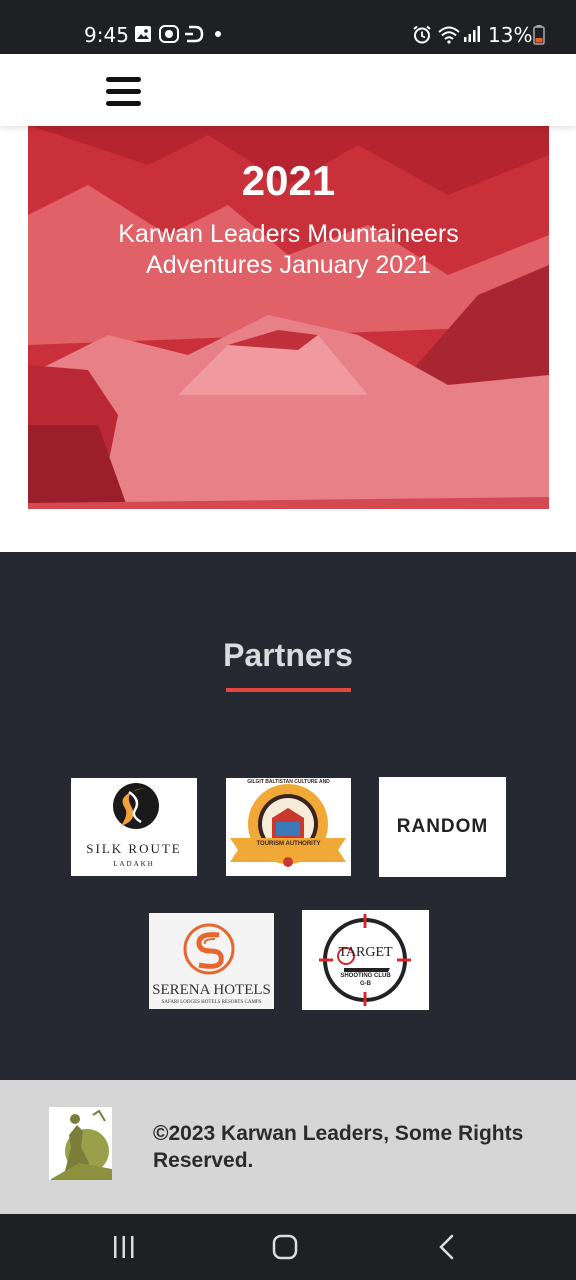 The width and height of the screenshot is (576, 1280). I want to click on wifi-icon, so click(449, 35).